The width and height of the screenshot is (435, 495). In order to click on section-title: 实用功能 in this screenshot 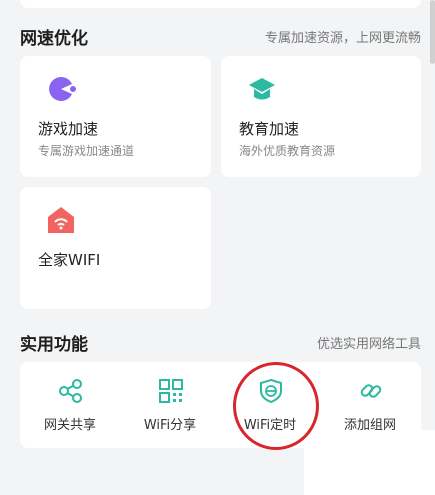, I will do `click(54, 345)`.